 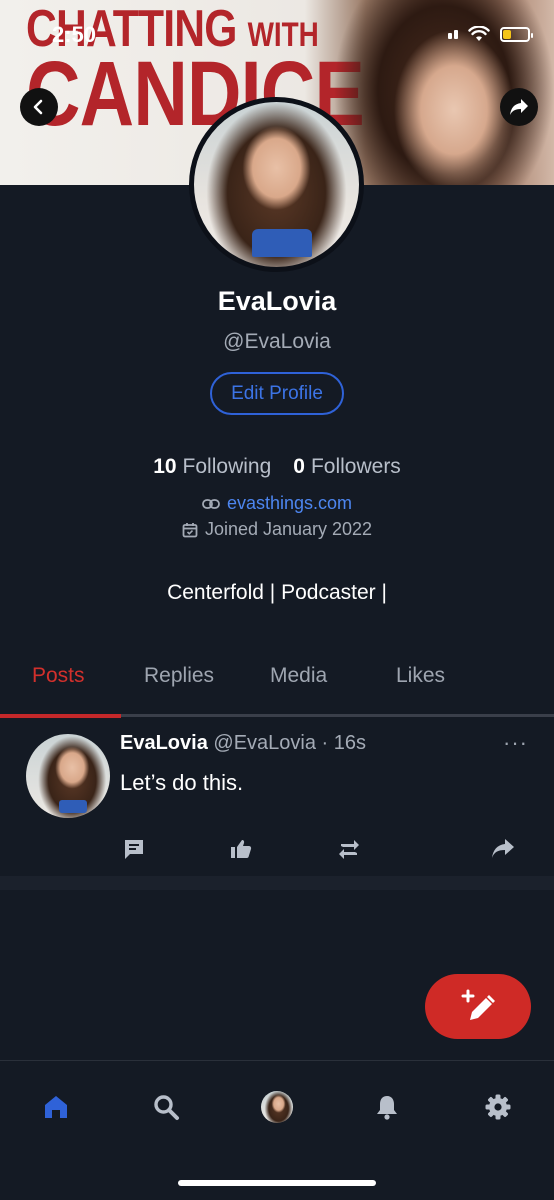 What do you see at coordinates (298, 676) in the screenshot?
I see `tab-media: Media` at bounding box center [298, 676].